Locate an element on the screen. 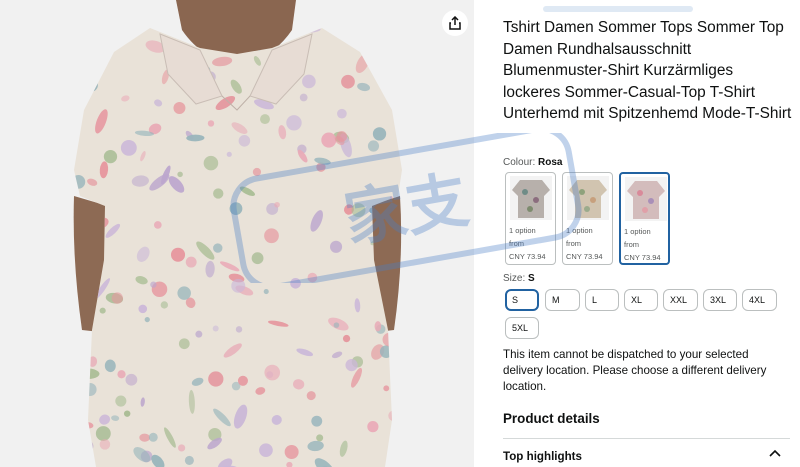 The width and height of the screenshot is (800, 467). size-option-l: L is located at coordinates (602, 300).